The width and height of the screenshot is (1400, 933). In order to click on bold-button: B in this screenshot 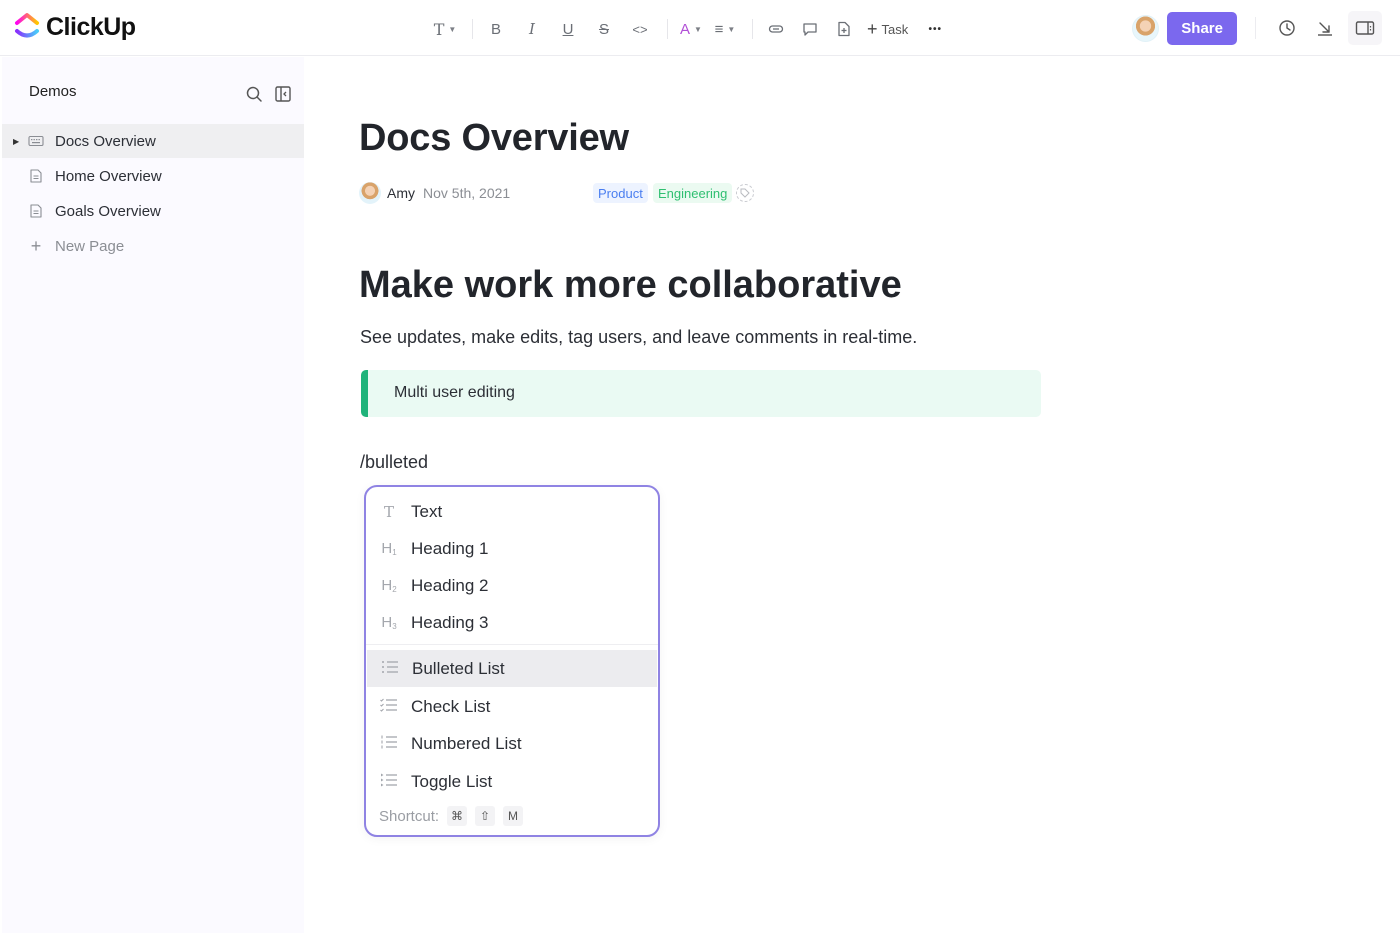, I will do `click(496, 29)`.